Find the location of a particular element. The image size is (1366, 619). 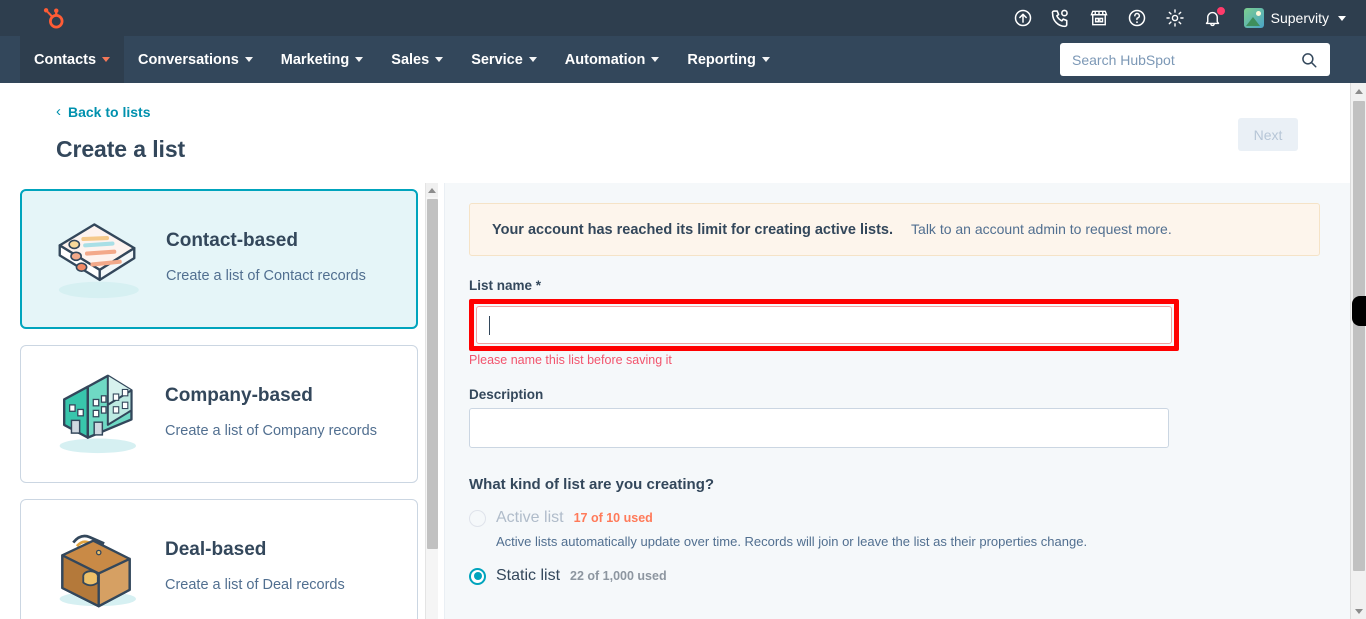

nav-item-sales: Sales is located at coordinates (417, 59).